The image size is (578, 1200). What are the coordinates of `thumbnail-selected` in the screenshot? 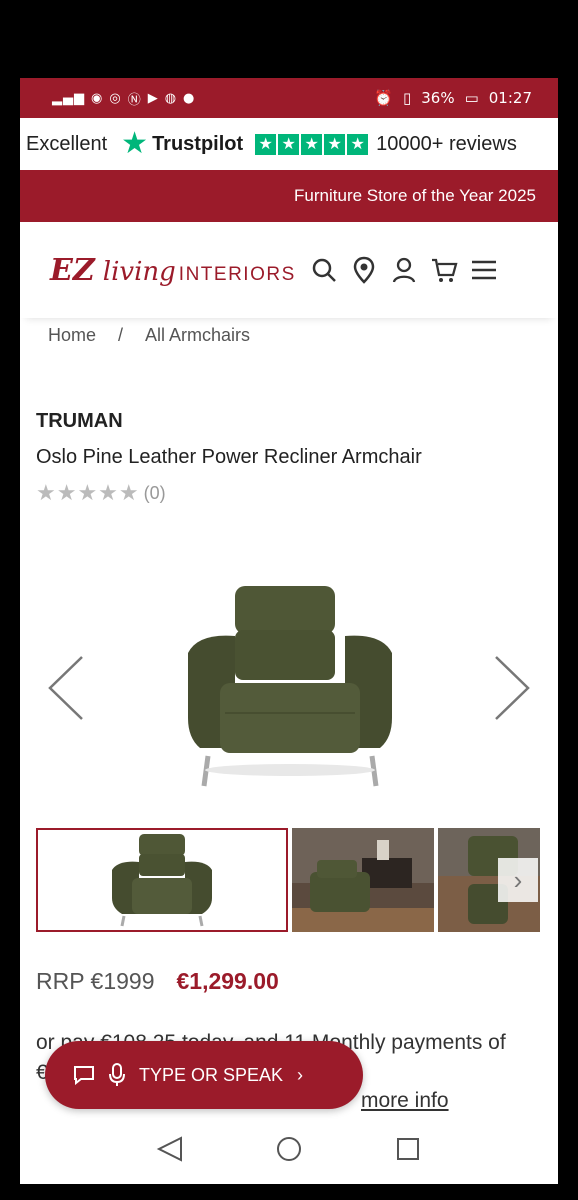 It's located at (162, 880).